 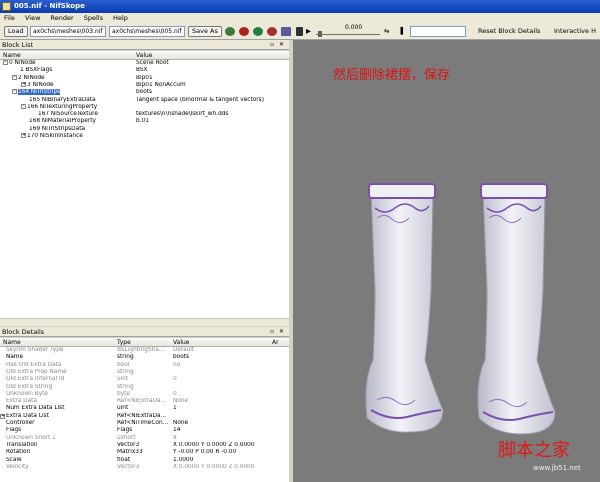 I want to click on detail-row: Name string boots, so click(x=144, y=357).